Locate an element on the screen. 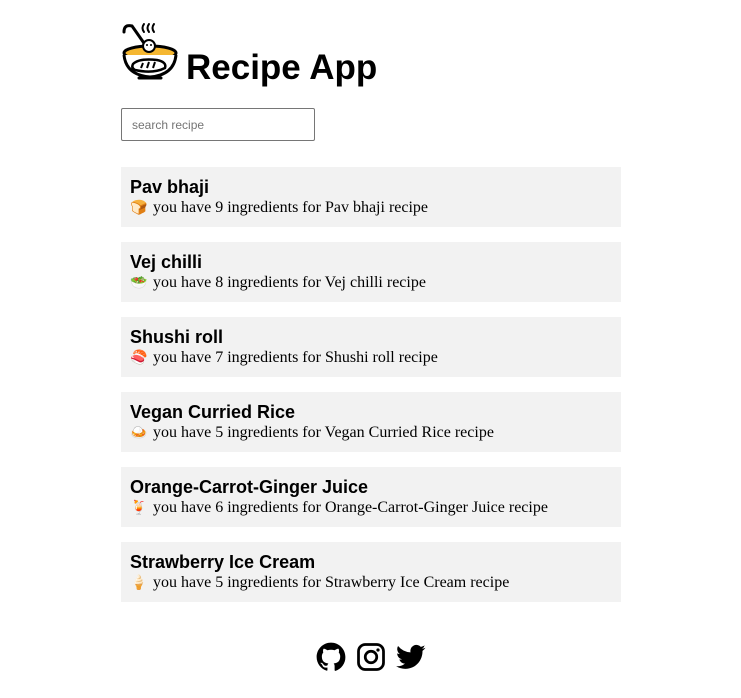  recipe-name: Pav bhaji is located at coordinates (170, 187).